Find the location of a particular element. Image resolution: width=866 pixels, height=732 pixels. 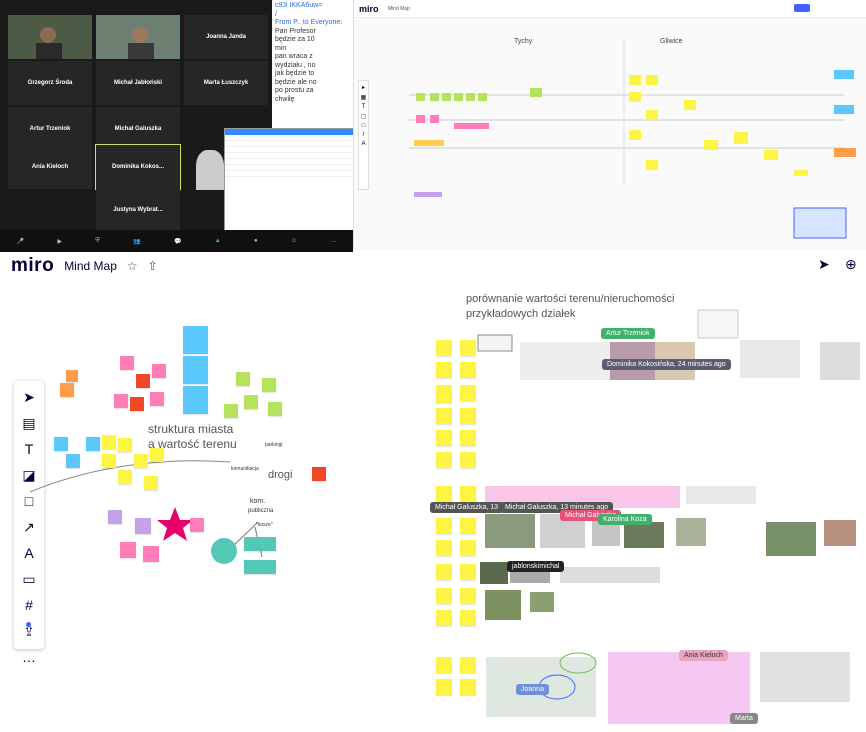

chat-line: min is located at coordinates (281, 48).